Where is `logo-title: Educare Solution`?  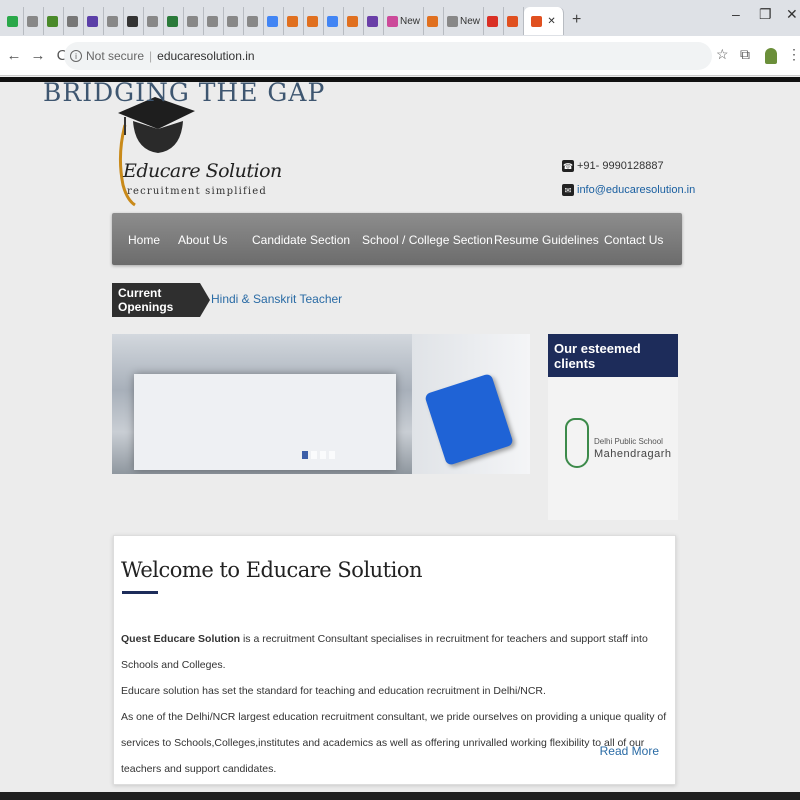
logo-title: Educare Solution is located at coordinates (202, 171).